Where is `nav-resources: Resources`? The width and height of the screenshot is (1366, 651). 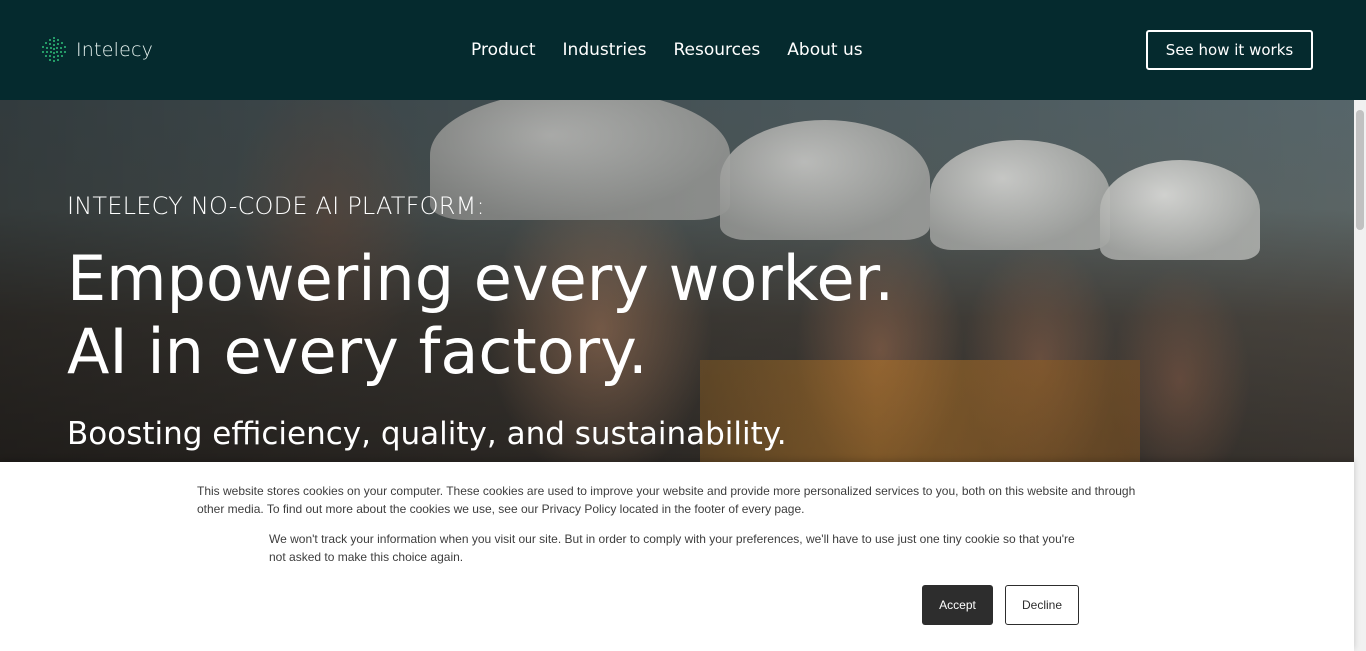
nav-resources: Resources is located at coordinates (716, 50).